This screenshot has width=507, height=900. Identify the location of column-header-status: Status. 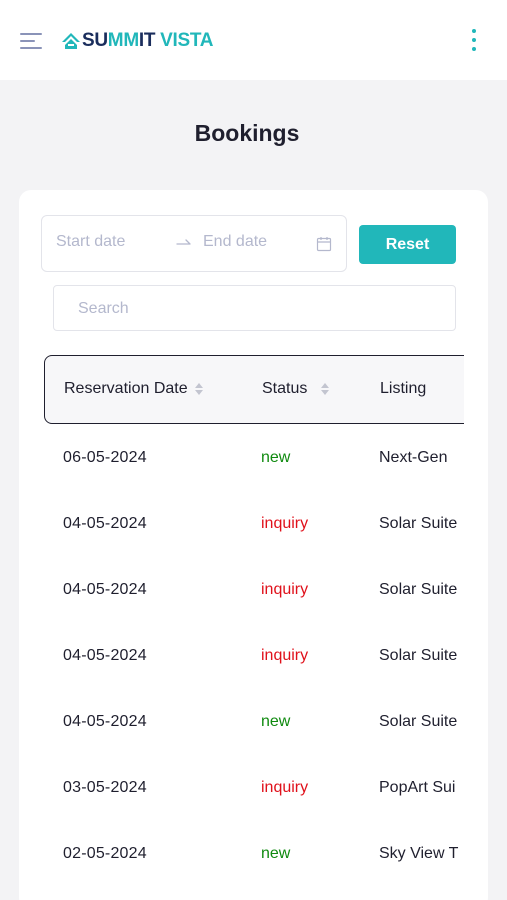
(296, 389).